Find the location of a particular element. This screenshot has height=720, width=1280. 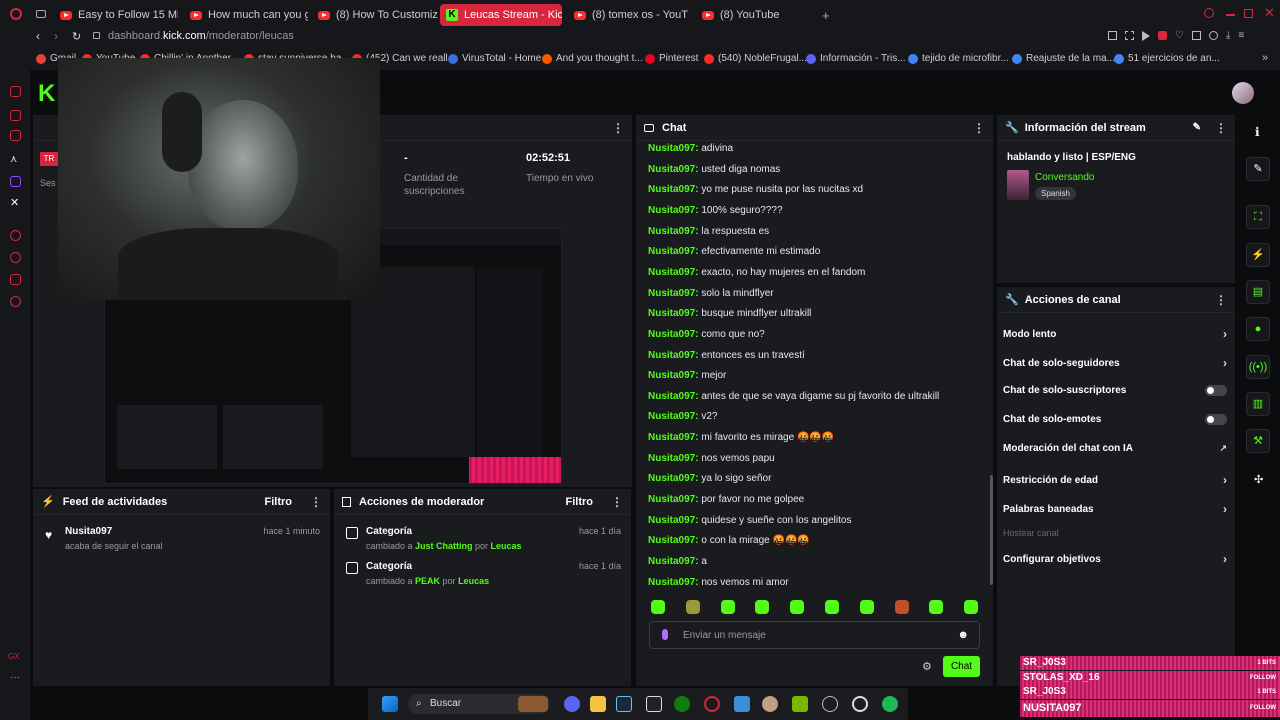

layout-icon: ▥ is located at coordinates (1258, 404).